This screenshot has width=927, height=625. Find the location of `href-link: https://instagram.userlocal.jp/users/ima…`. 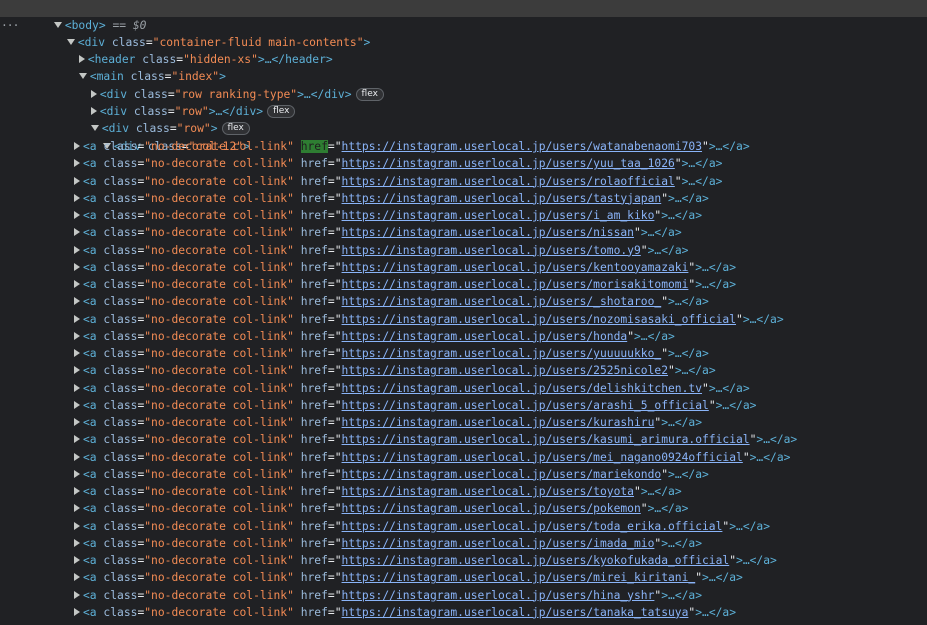

href-link: https://instagram.userlocal.jp/users/ima… is located at coordinates (498, 543).